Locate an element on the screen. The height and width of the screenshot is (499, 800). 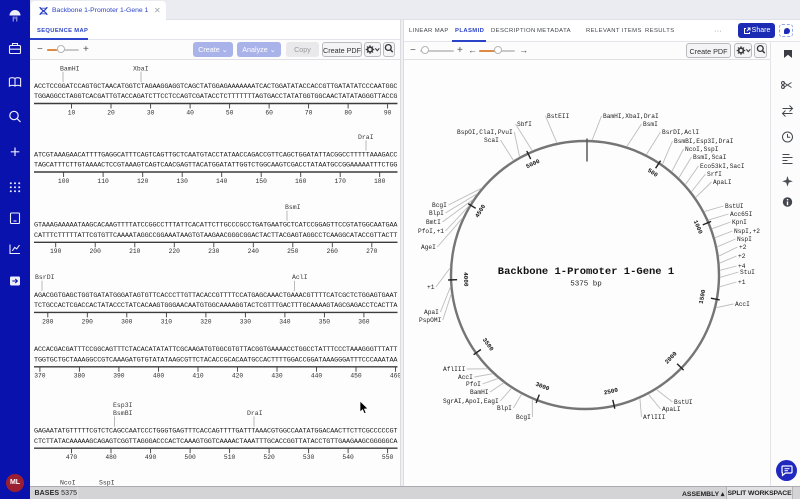
svg-text: 340 is located at coordinates (285, 321).